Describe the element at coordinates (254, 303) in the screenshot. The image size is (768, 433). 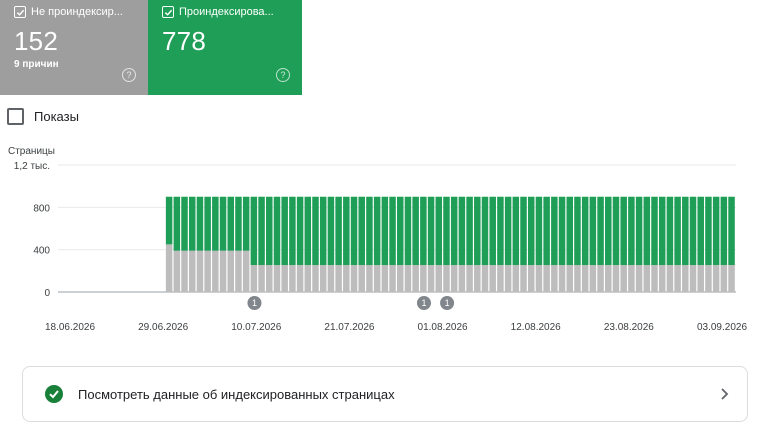
I see `annotation-label: 1` at that location.